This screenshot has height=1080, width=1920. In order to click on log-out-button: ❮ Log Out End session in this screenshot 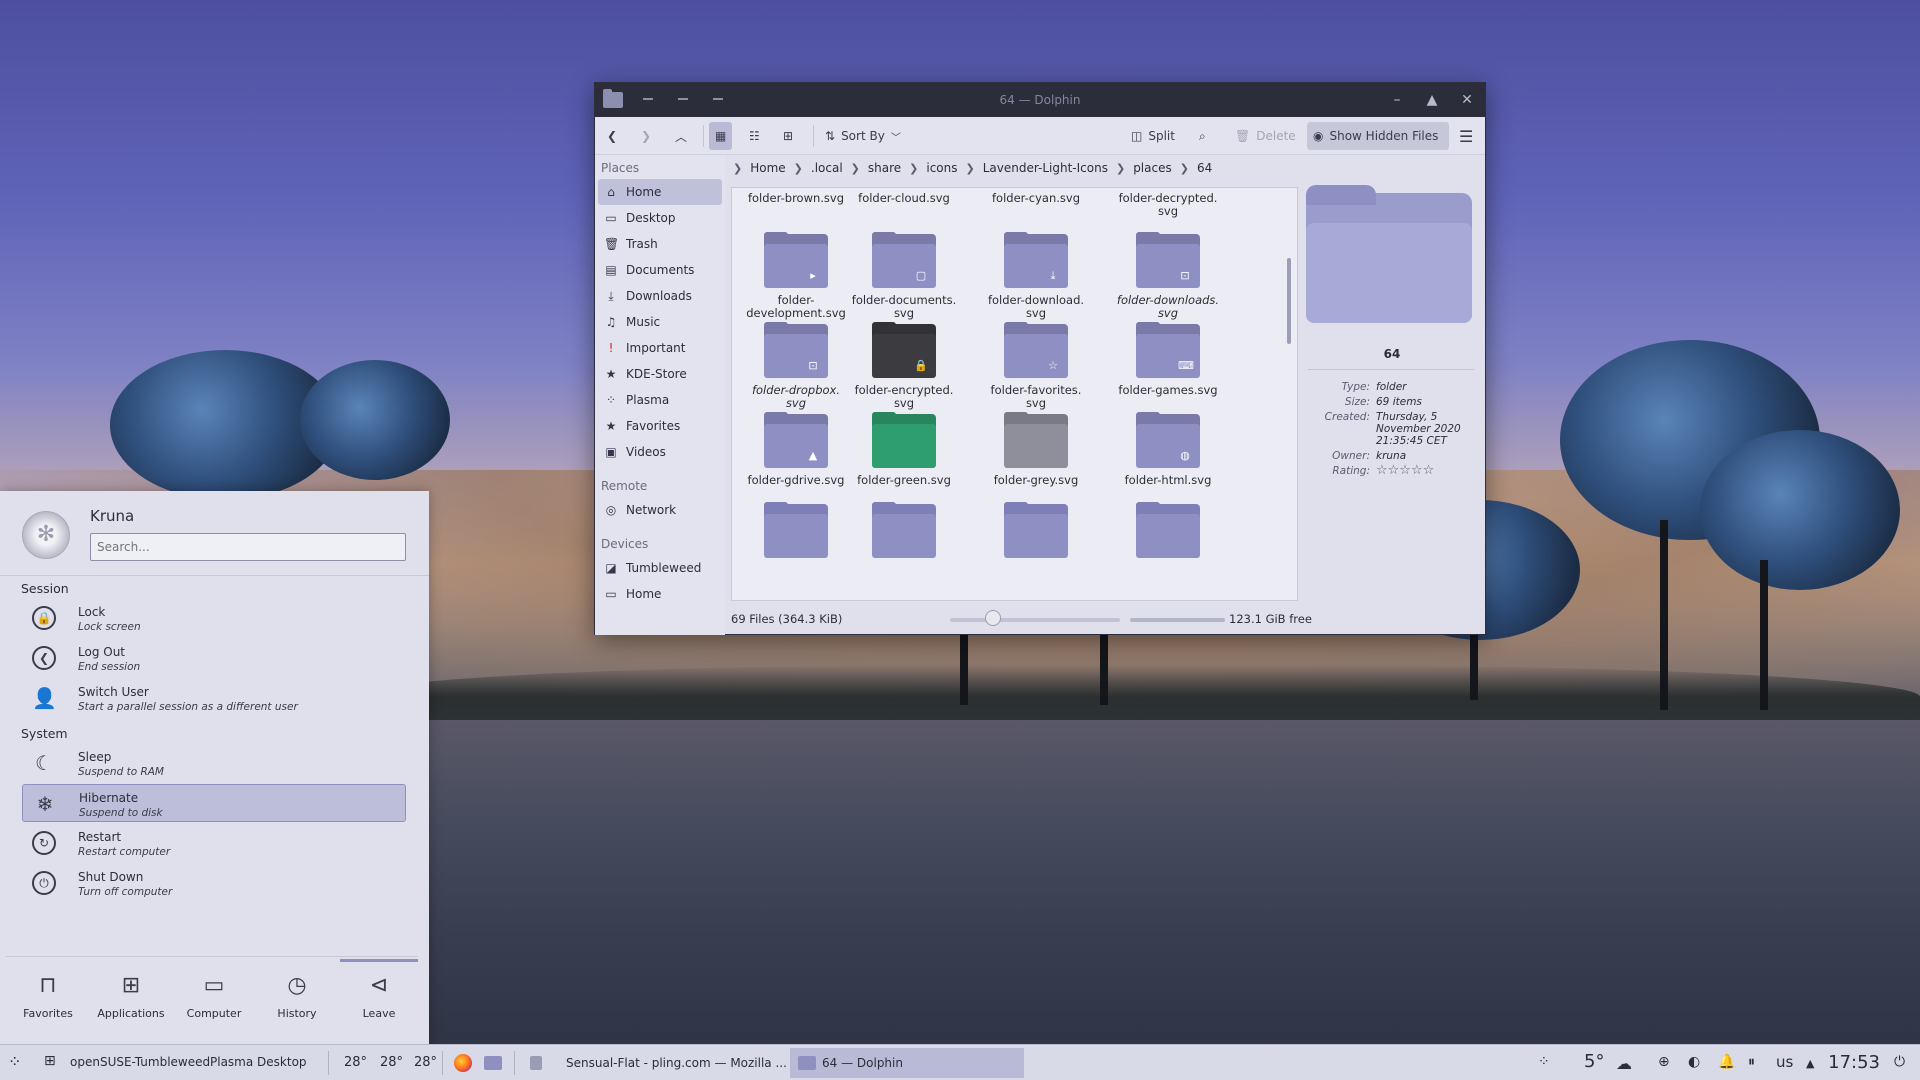, I will do `click(214, 658)`.